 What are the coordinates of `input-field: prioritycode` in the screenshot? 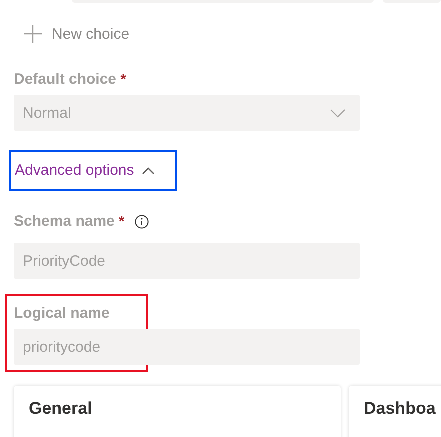 It's located at (187, 347).